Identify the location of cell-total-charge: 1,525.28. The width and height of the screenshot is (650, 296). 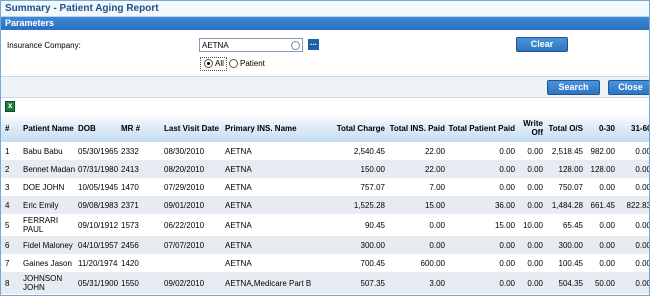
(369, 205).